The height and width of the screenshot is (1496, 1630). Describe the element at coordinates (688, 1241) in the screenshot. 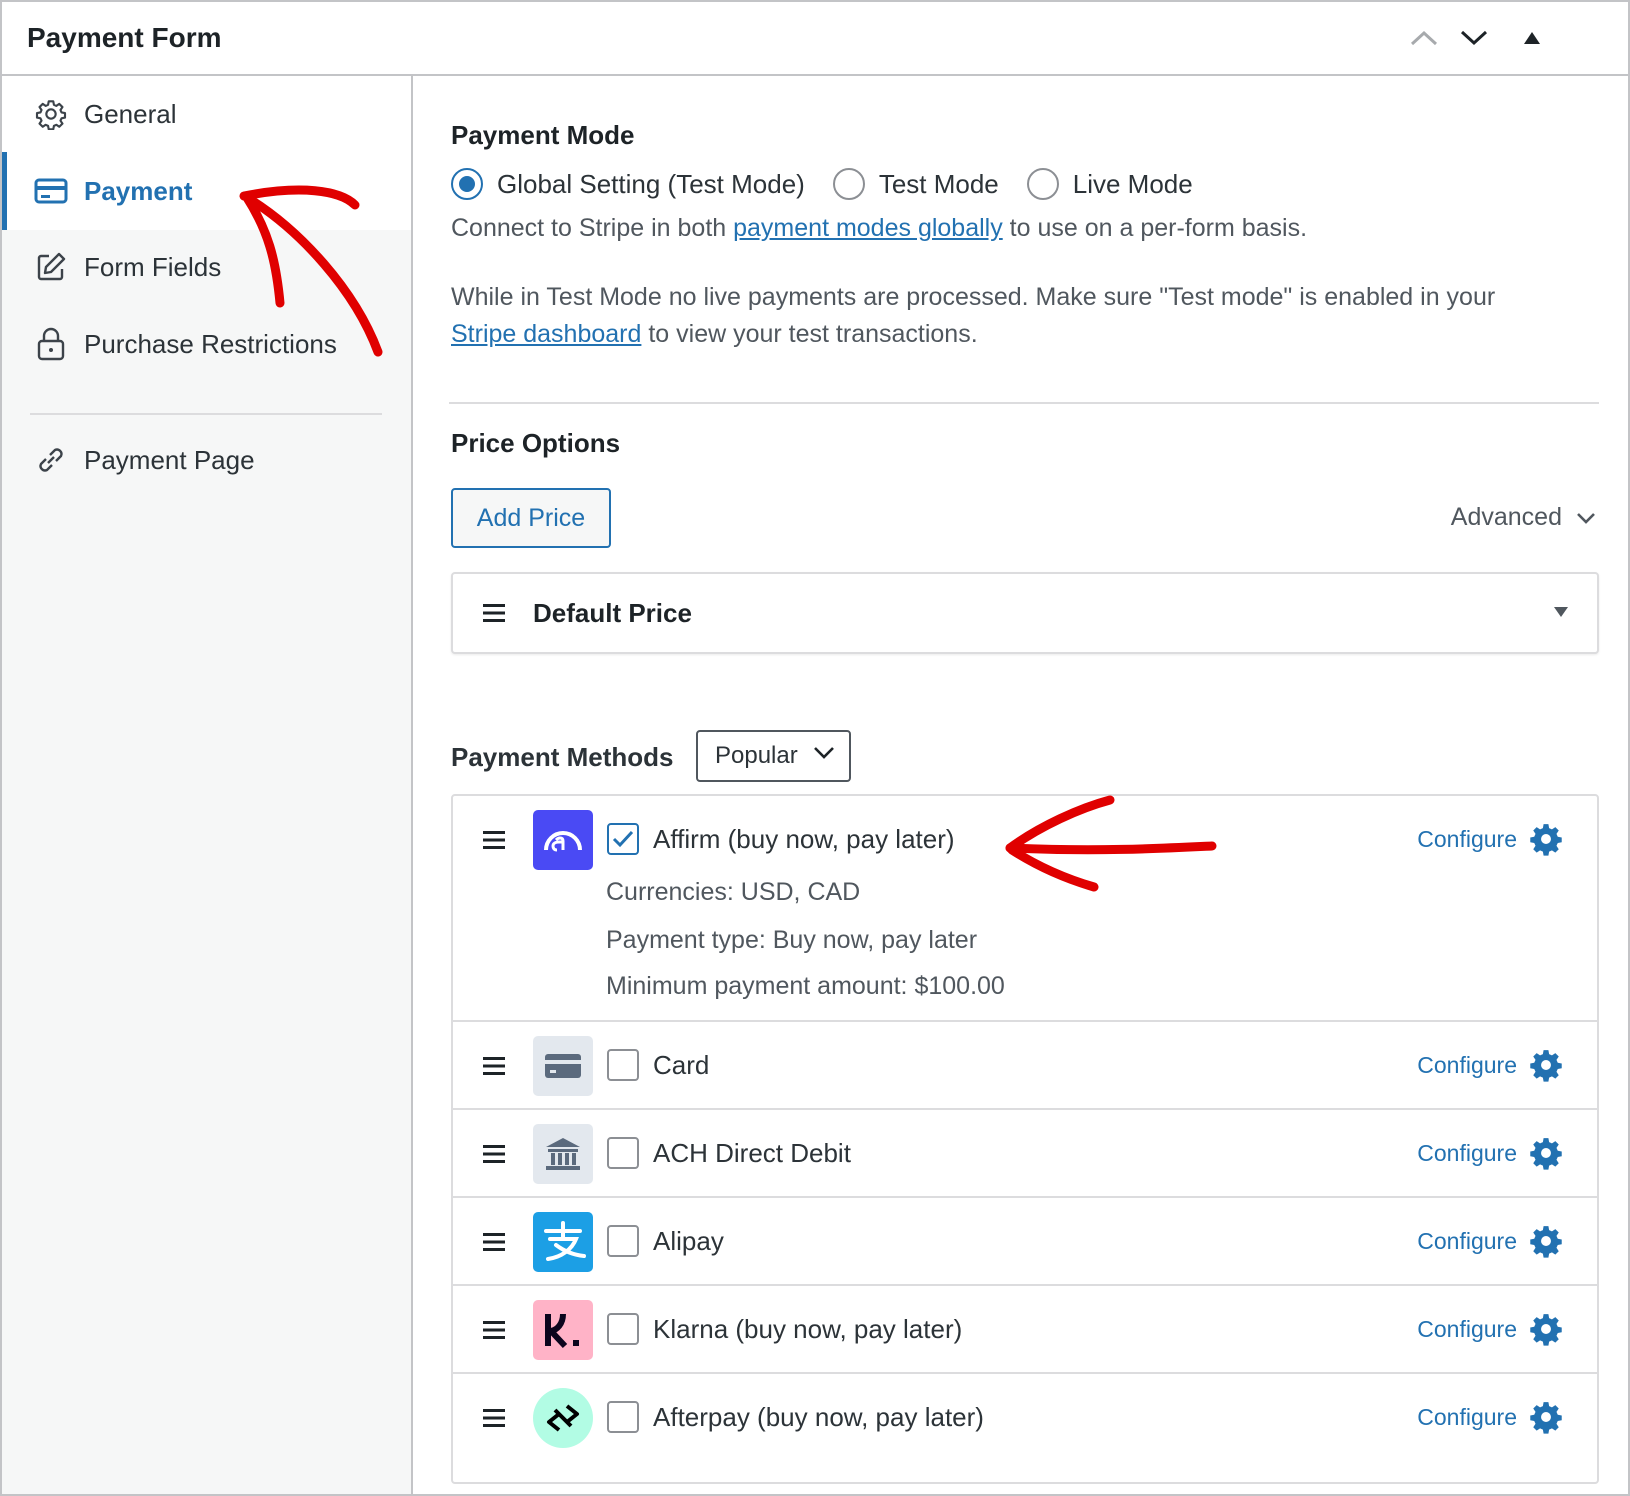

I see `payment-method-name: Alipay` at that location.